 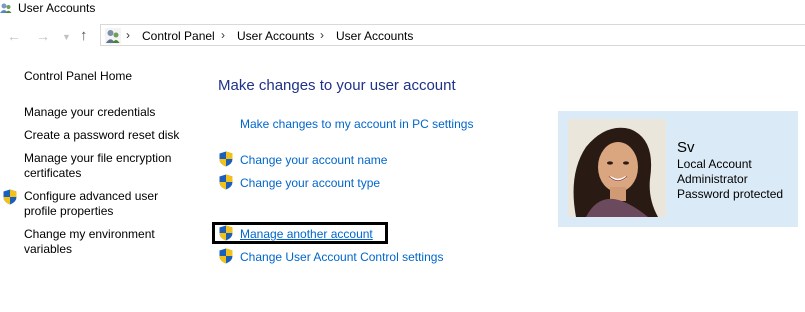 What do you see at coordinates (57, 8) in the screenshot?
I see `window-title: User Accounts` at bounding box center [57, 8].